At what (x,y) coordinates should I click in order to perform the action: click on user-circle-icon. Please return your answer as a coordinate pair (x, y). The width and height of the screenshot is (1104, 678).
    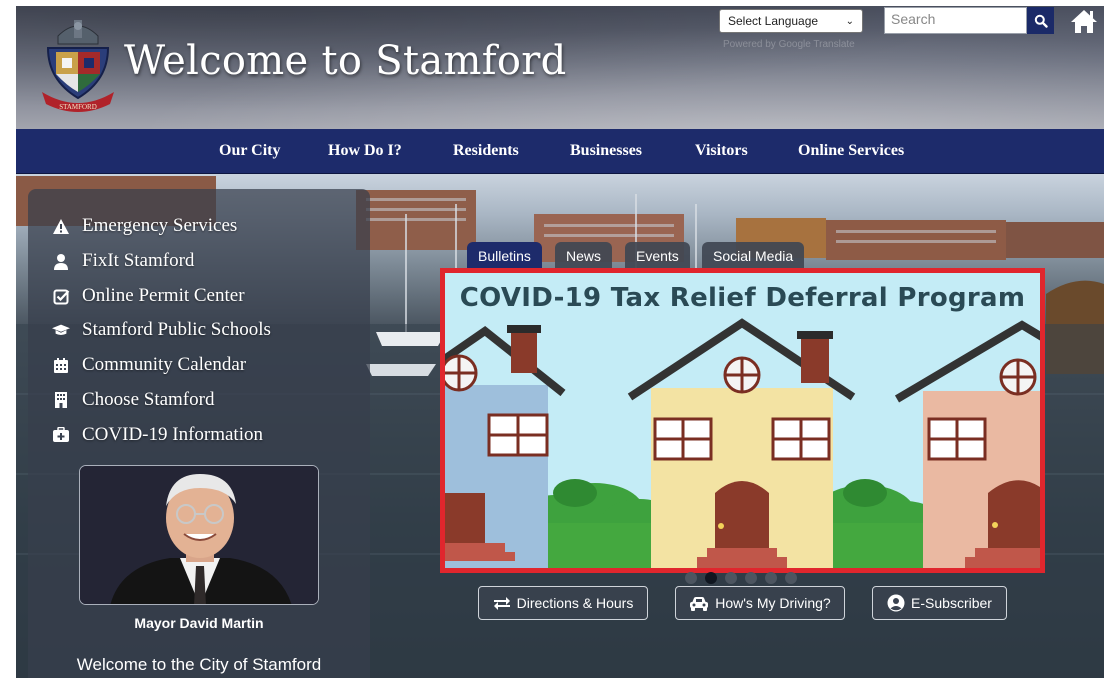
    Looking at the image, I should click on (896, 603).